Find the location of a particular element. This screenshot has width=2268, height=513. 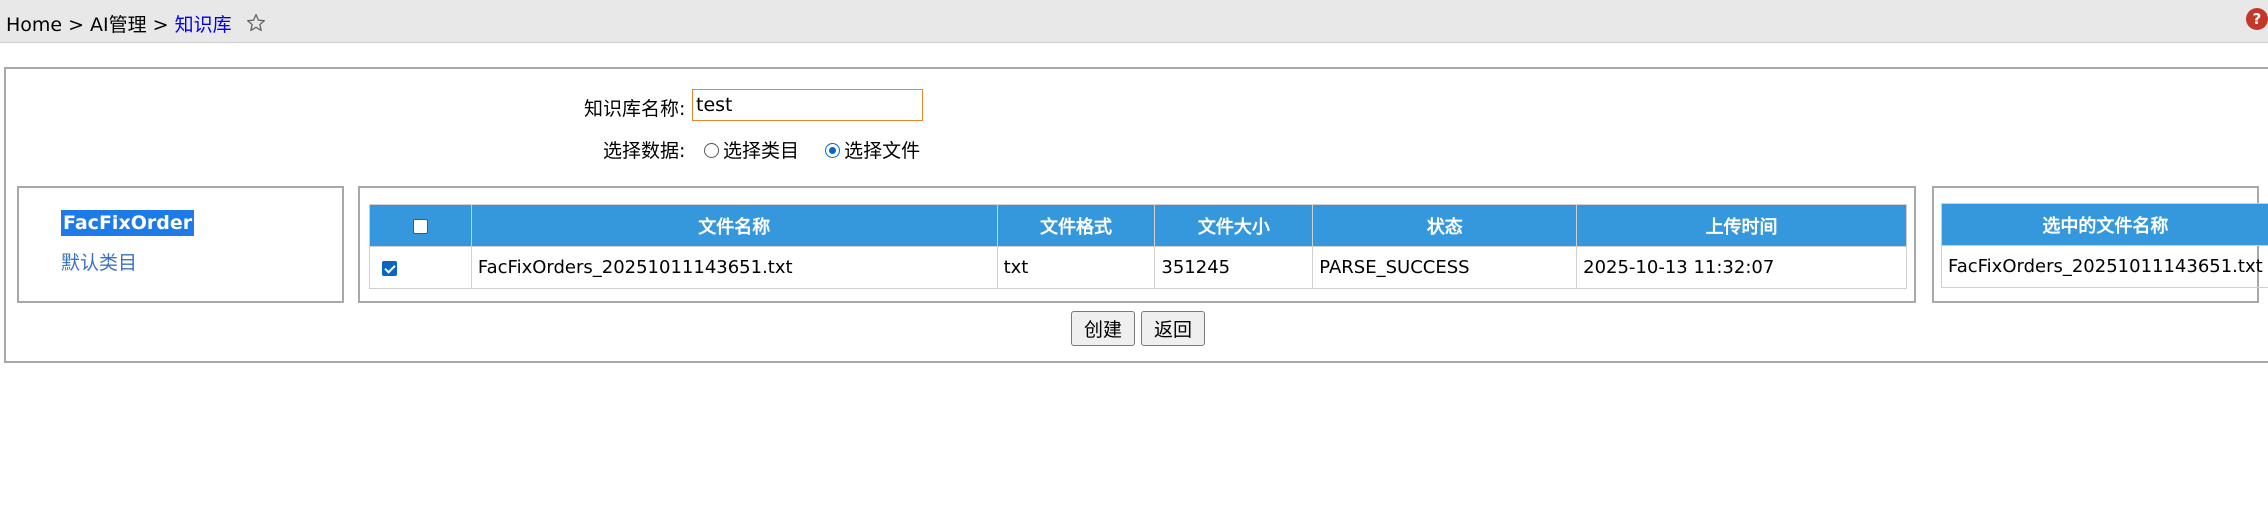

col-header-selected-name: 选中的文件名称 is located at coordinates (2104, 224).